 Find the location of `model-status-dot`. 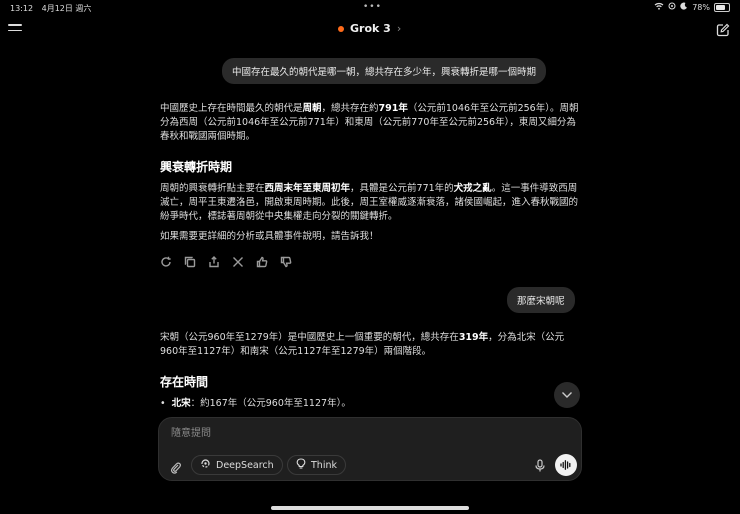

model-status-dot is located at coordinates (341, 28).